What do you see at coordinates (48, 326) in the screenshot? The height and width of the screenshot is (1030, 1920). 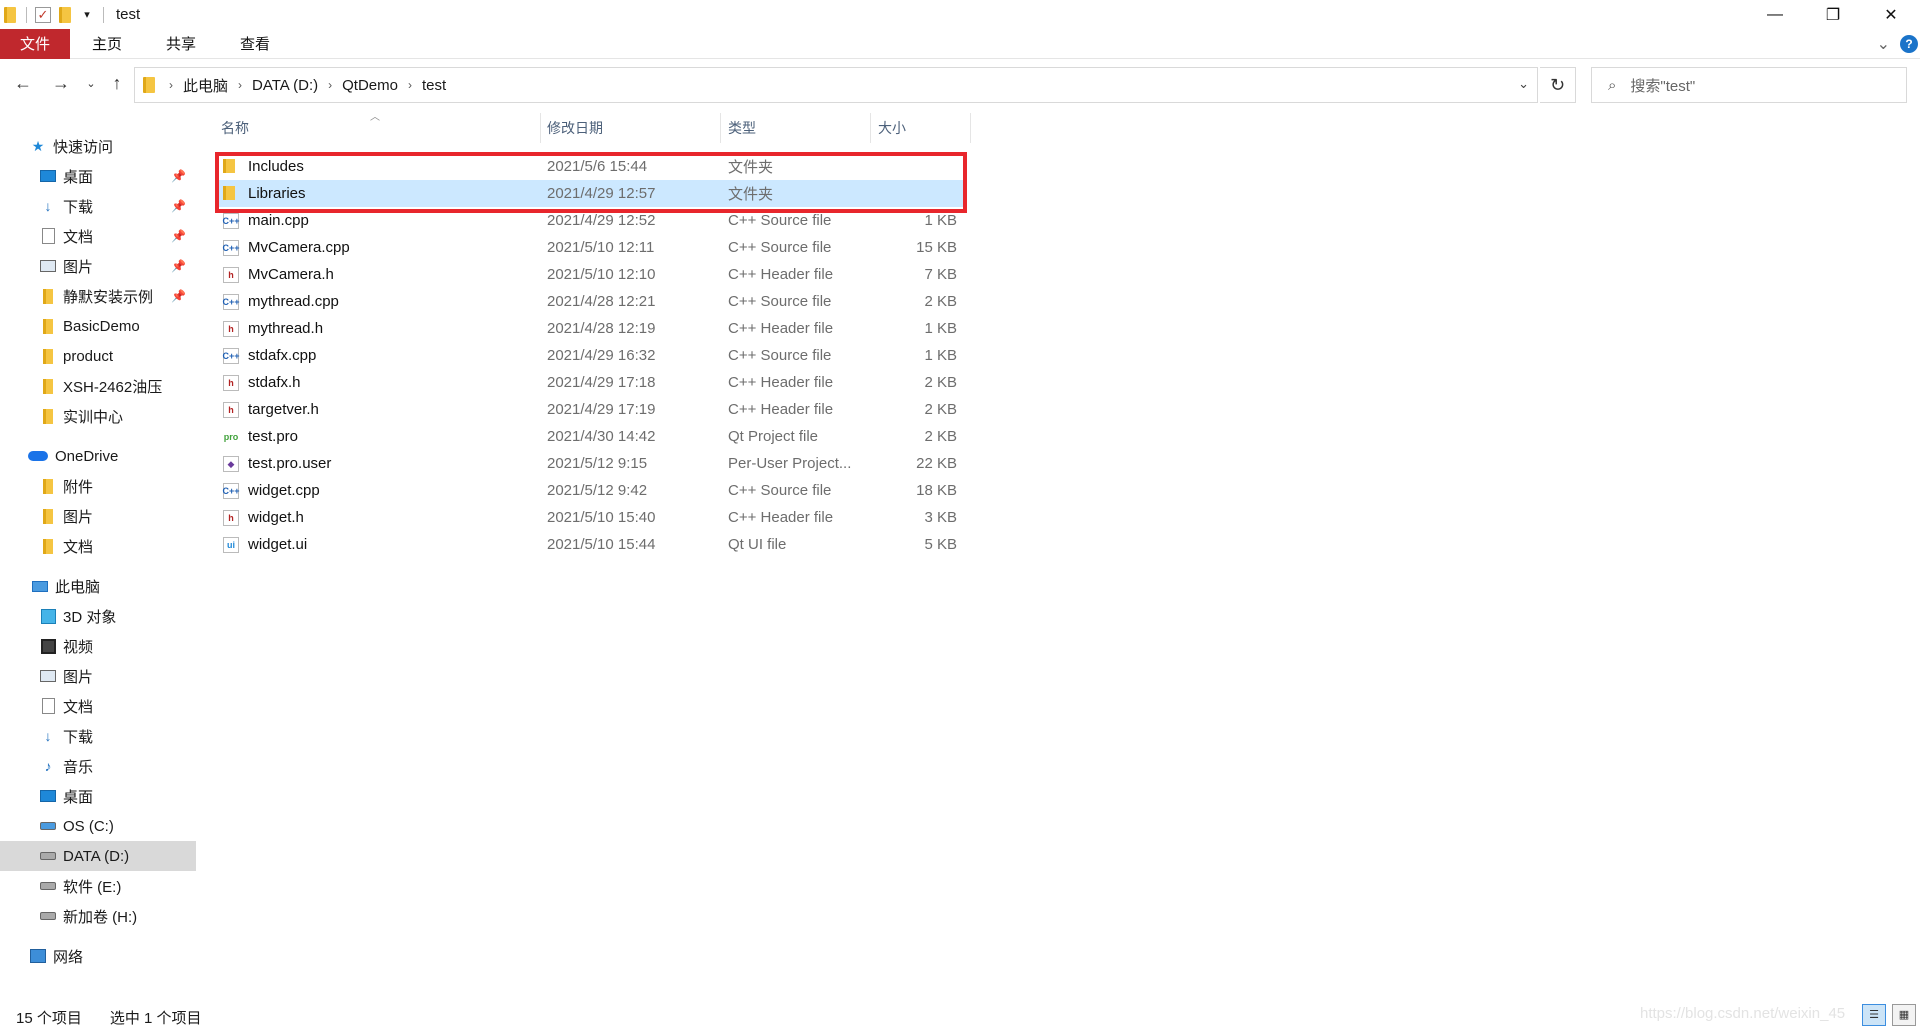 I see `folder-icon` at bounding box center [48, 326].